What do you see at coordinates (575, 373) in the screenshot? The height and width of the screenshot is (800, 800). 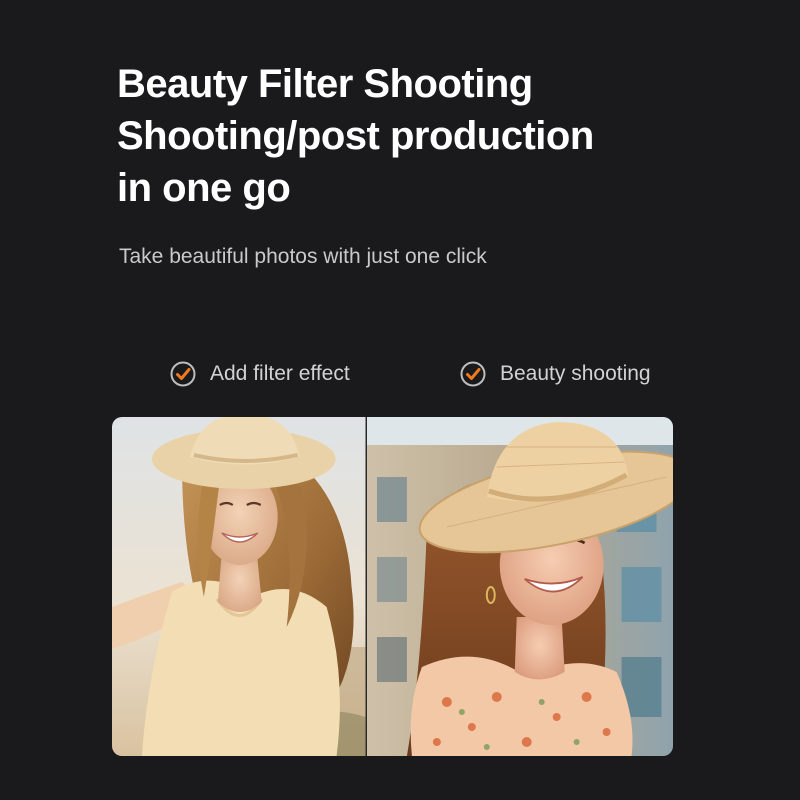 I see `feature-label: Beauty shooting` at bounding box center [575, 373].